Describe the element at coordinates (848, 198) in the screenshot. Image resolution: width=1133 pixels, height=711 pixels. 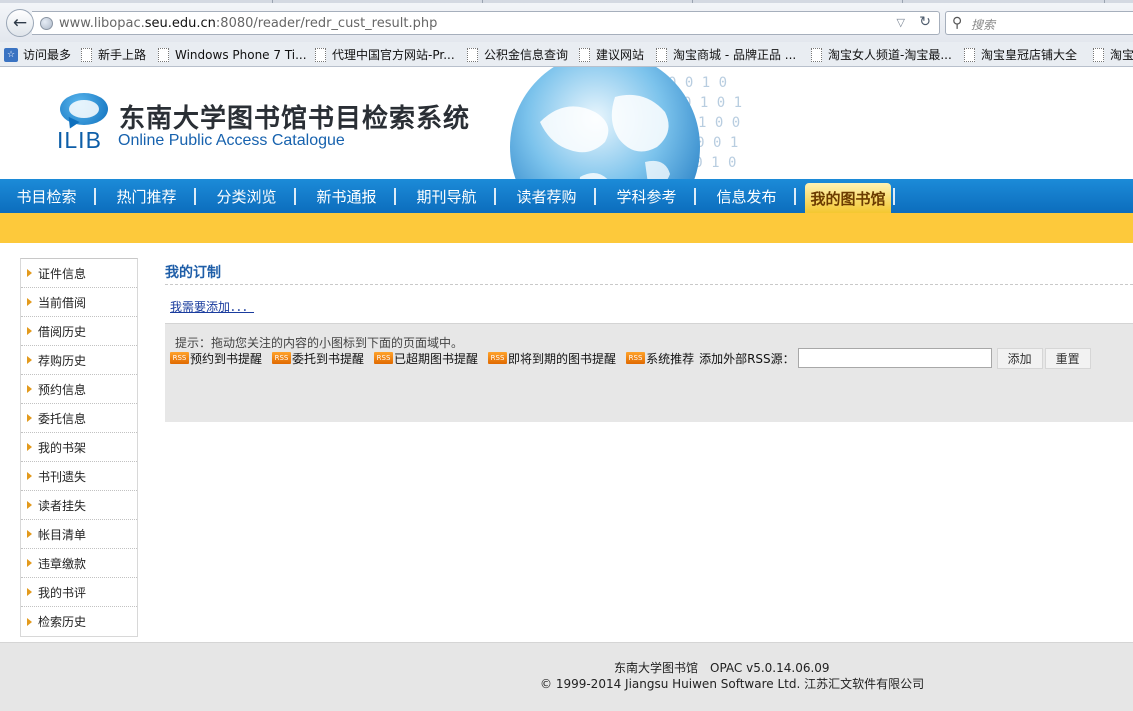
I see `nav-item-my-library: 我的图书馆` at that location.